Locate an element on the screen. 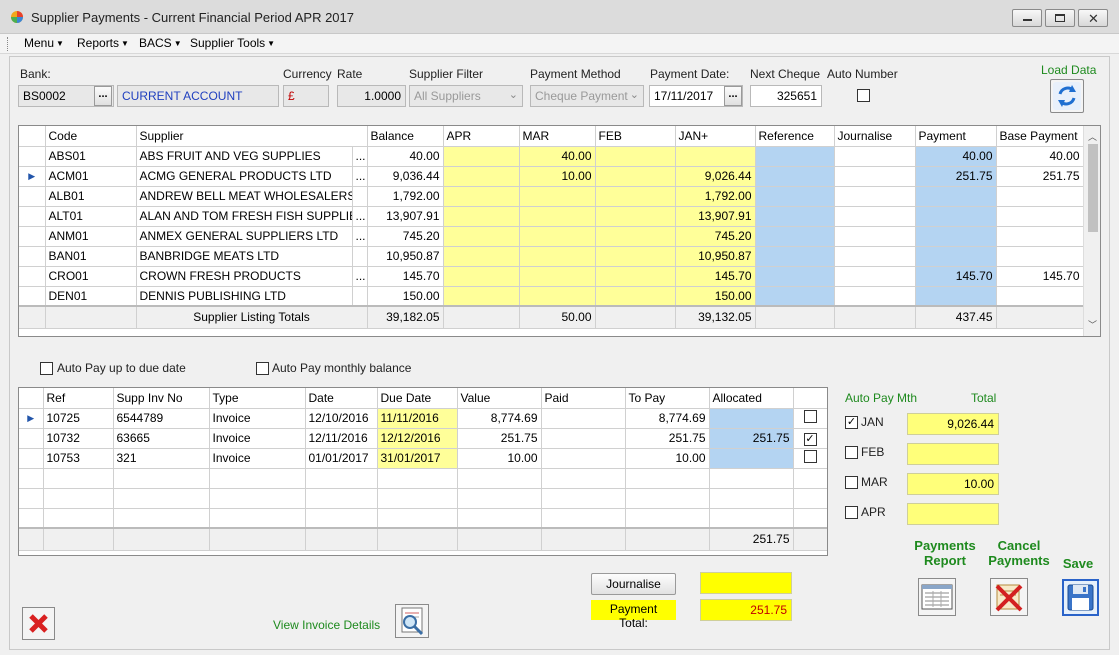  journalise-button: Journalise is located at coordinates (633, 584).